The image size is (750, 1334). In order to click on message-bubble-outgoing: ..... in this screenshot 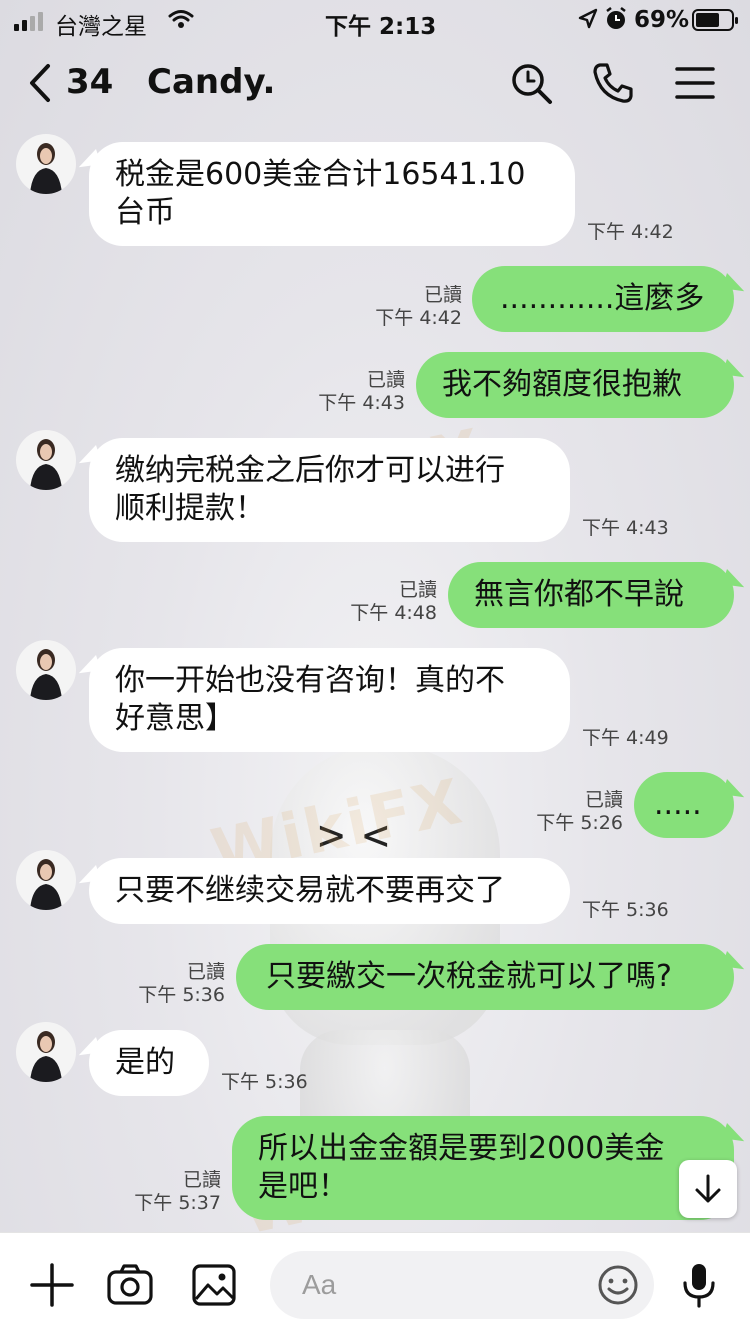, I will do `click(684, 805)`.